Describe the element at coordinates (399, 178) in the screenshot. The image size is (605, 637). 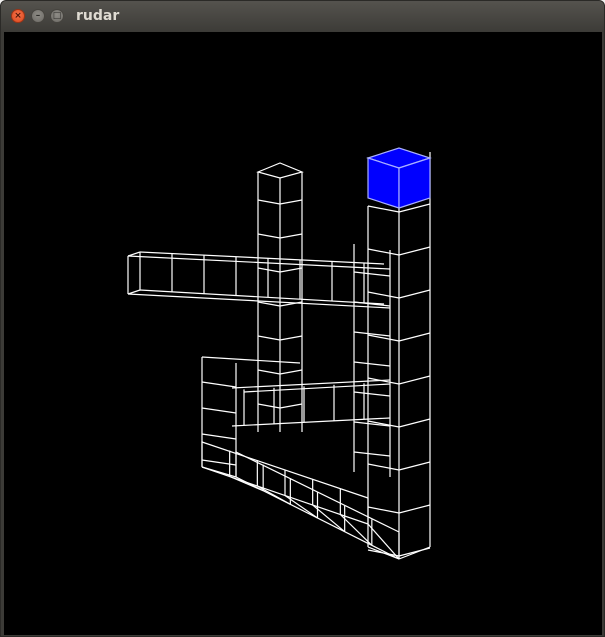
I see `highlighted-cube` at that location.